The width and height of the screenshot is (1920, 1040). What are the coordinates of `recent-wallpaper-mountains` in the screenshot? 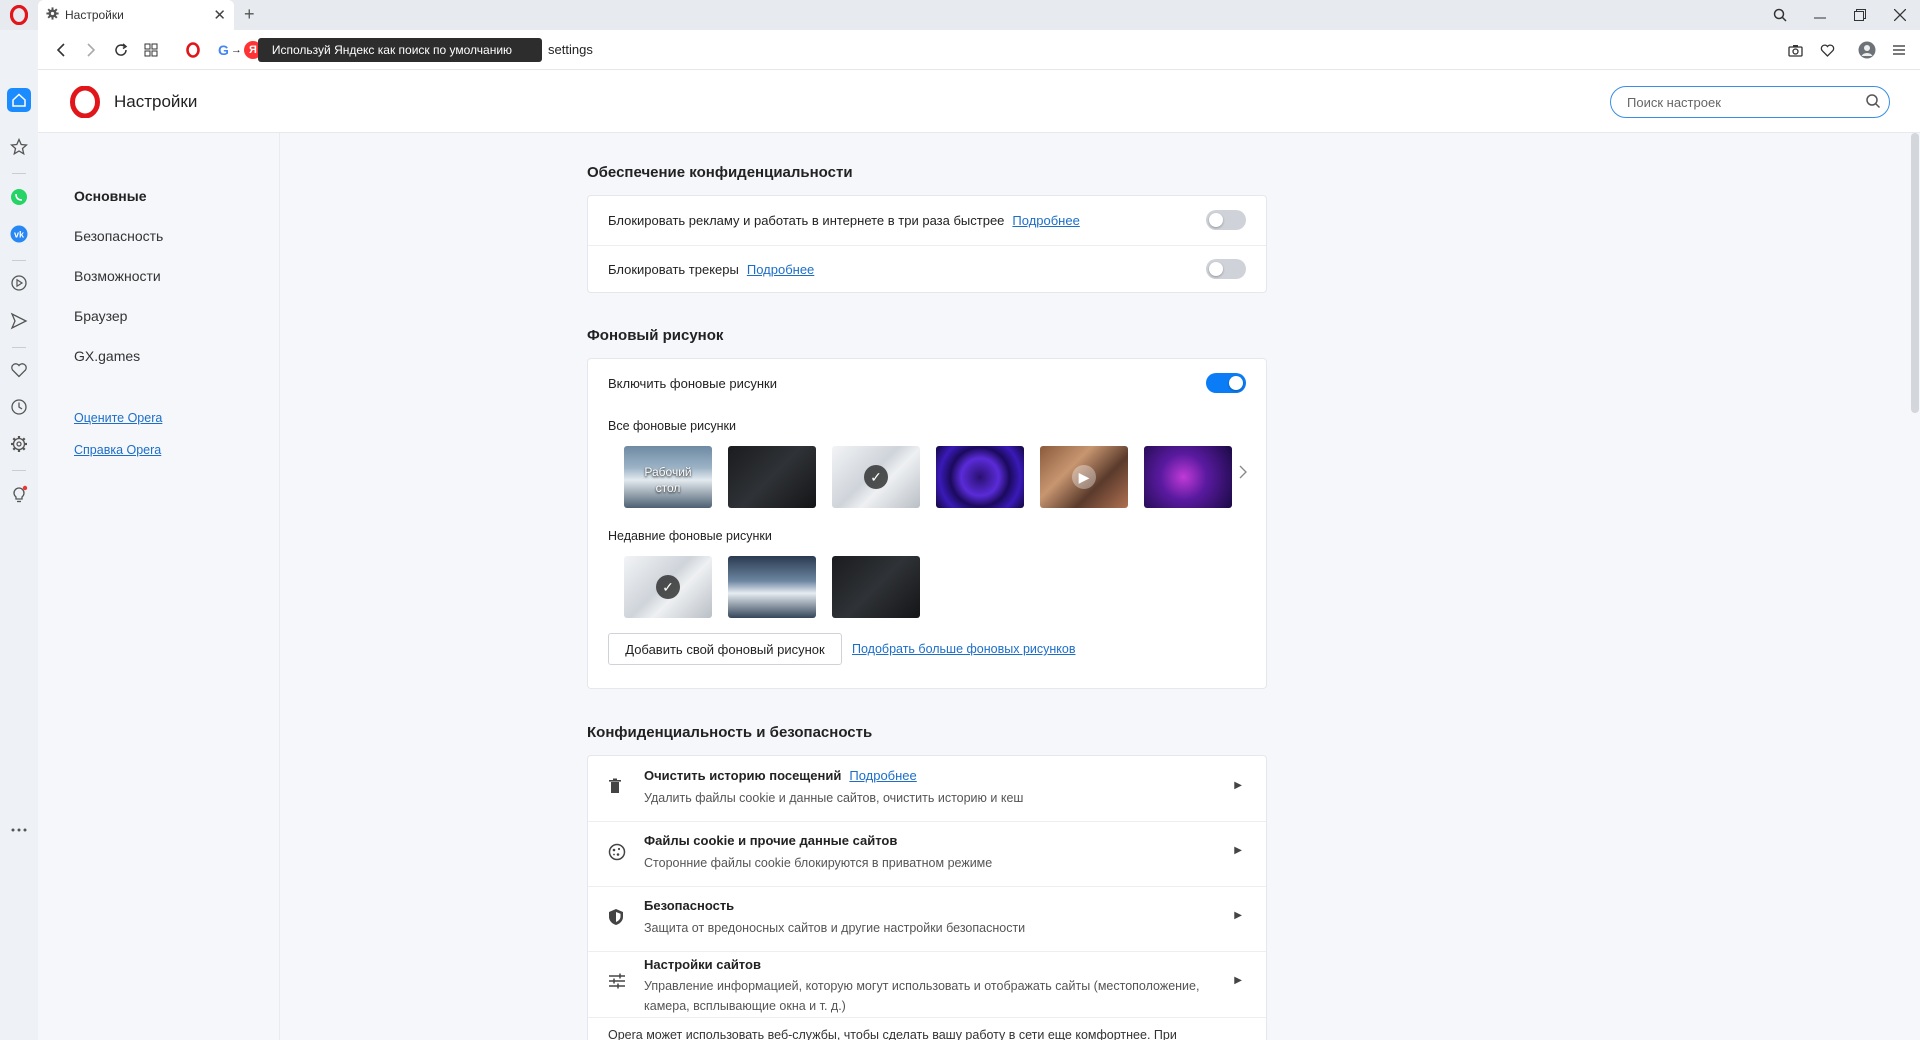 It's located at (772, 587).